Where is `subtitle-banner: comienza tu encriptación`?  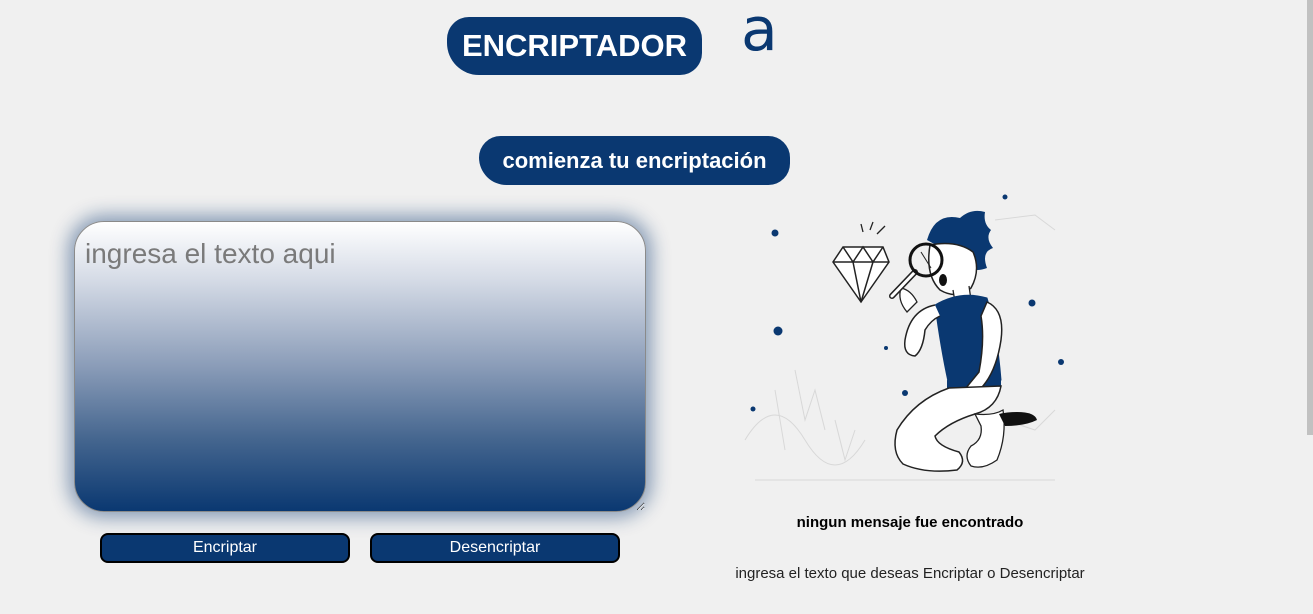 subtitle-banner: comienza tu encriptación is located at coordinates (634, 160).